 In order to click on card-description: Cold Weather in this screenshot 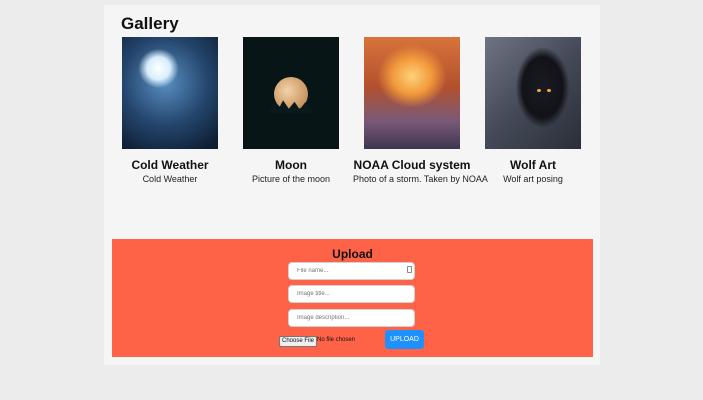, I will do `click(170, 179)`.